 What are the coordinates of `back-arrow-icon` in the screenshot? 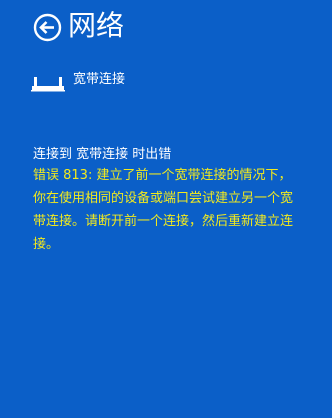 It's located at (47, 27).